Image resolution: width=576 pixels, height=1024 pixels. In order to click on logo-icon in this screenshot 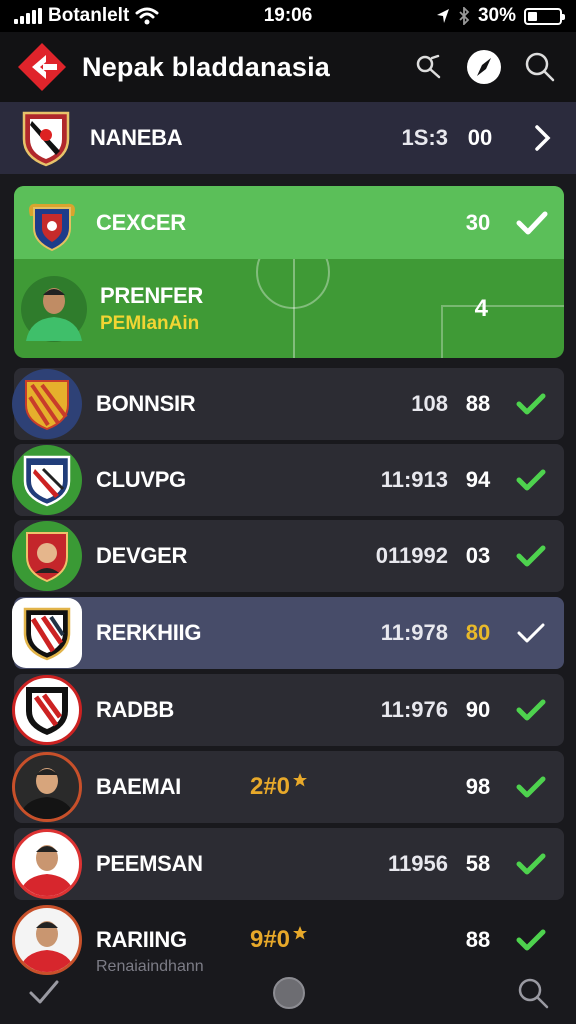, I will do `click(42, 67)`.